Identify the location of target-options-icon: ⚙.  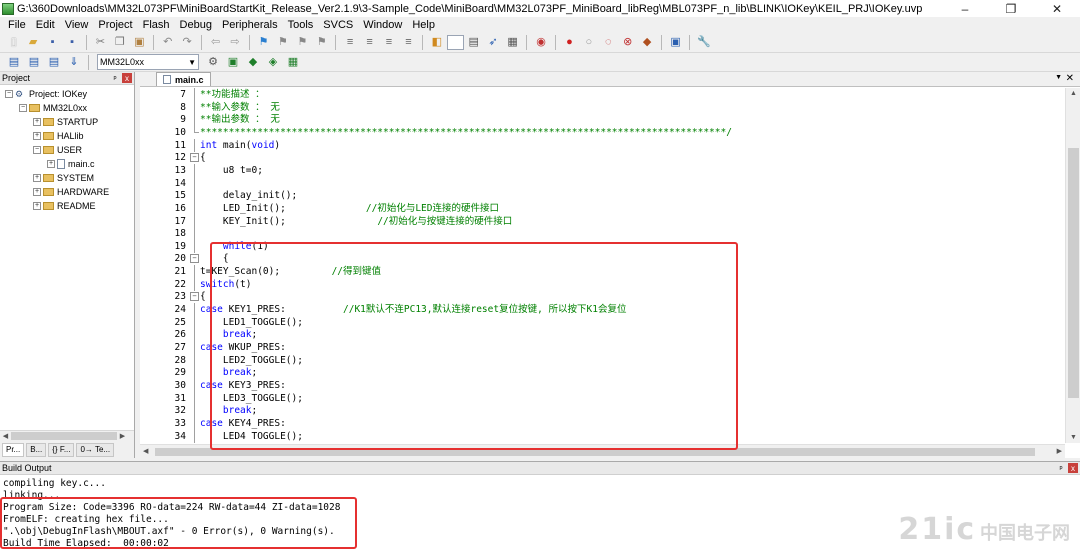
(213, 62).